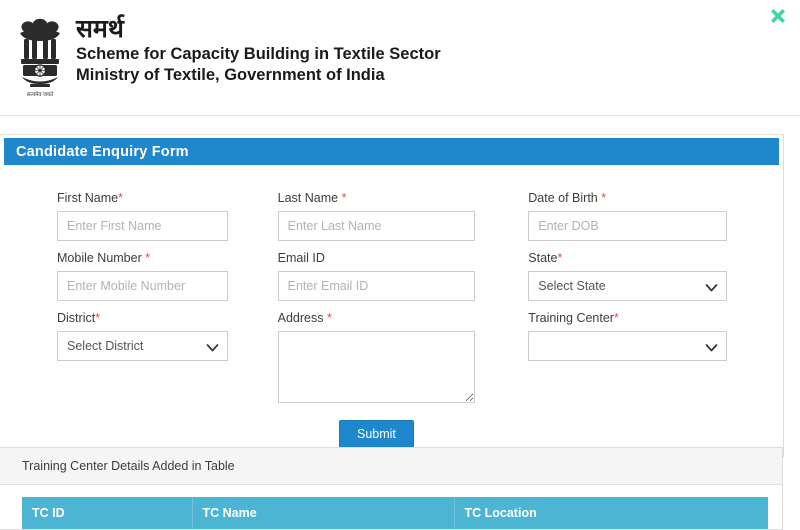 The image size is (800, 530). I want to click on scheme-hindi-title: समर्थ, so click(100, 28).